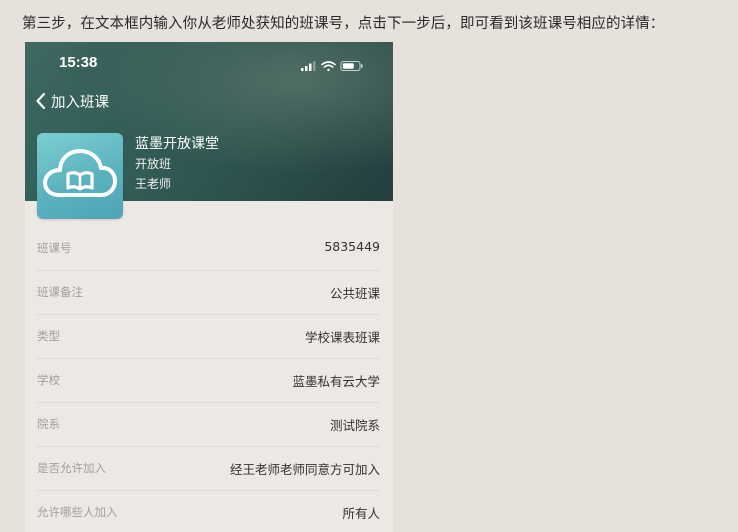 This screenshot has width=738, height=532. Describe the element at coordinates (208, 511) in the screenshot. I see `detail-row-who-can-join: 允许哪些人加入 所有人` at that location.